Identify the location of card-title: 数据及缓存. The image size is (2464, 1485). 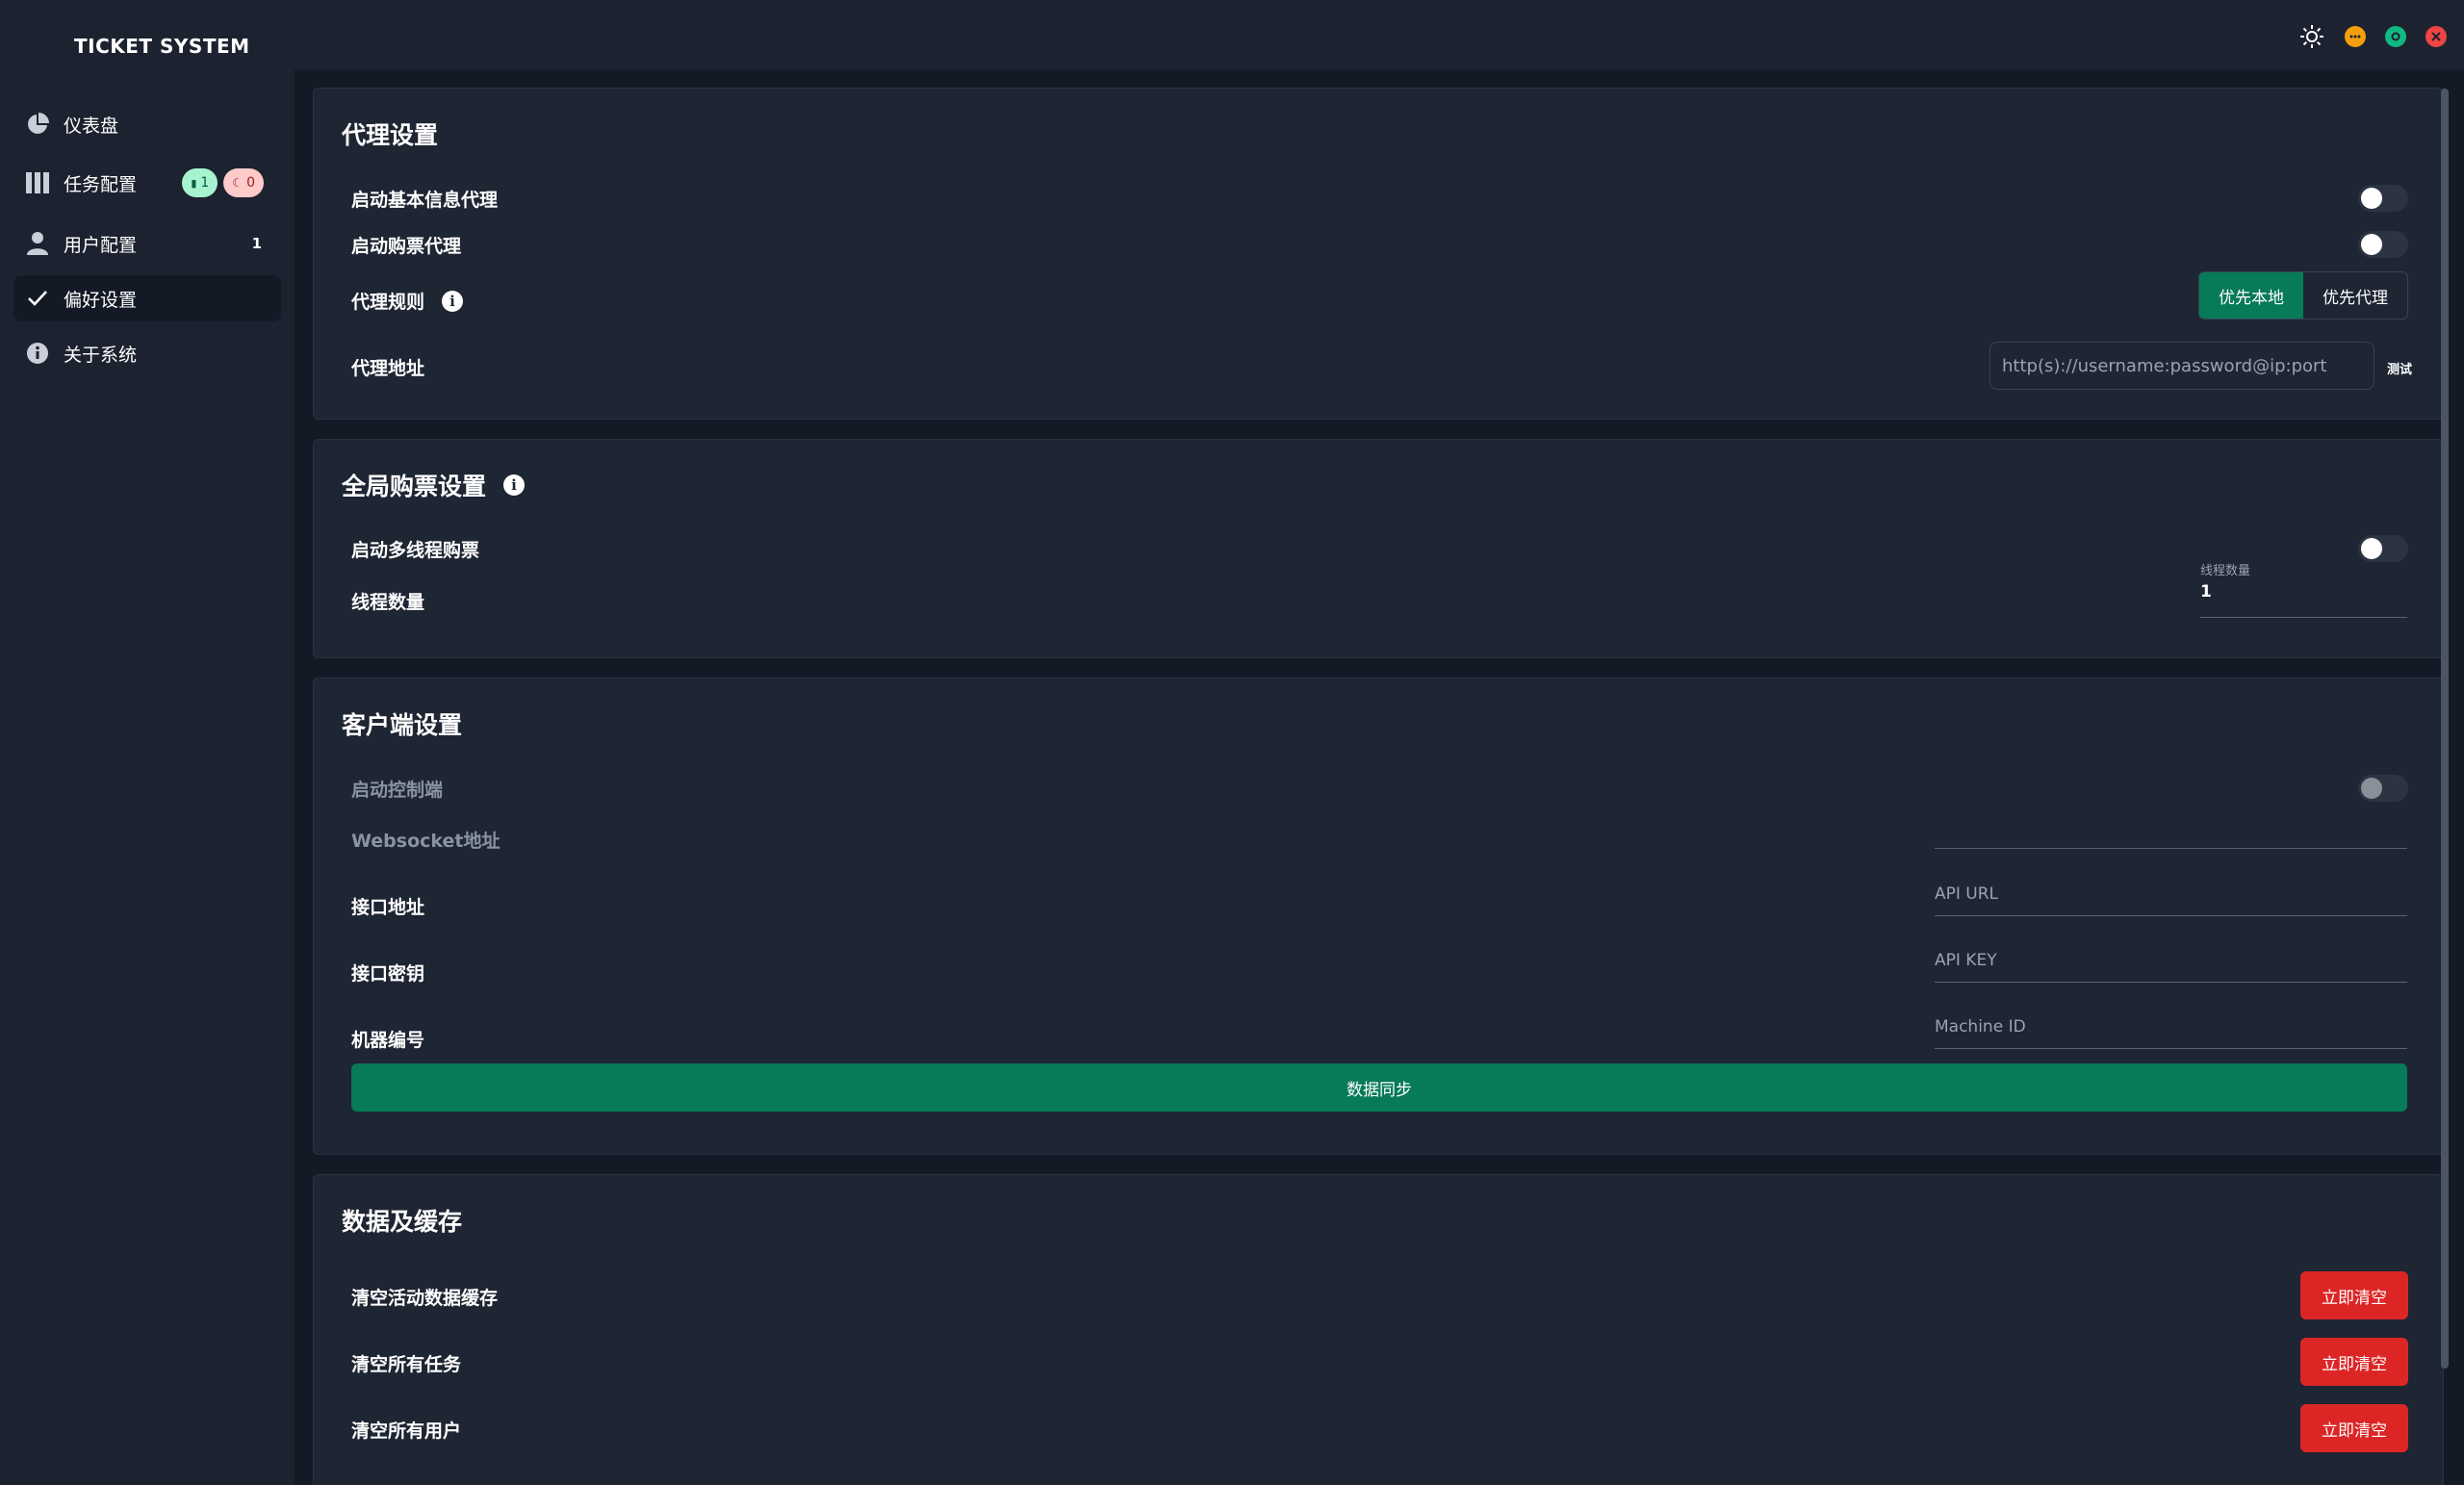
(402, 1222).